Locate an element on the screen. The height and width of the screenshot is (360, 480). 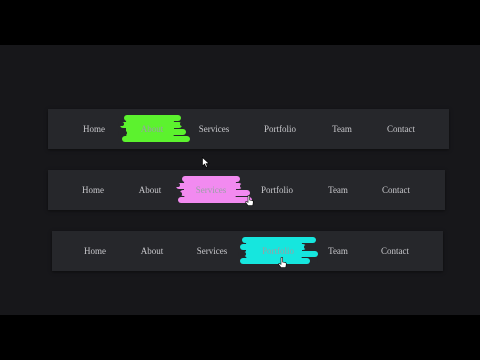
arrow-cursor-icon is located at coordinates (206, 162).